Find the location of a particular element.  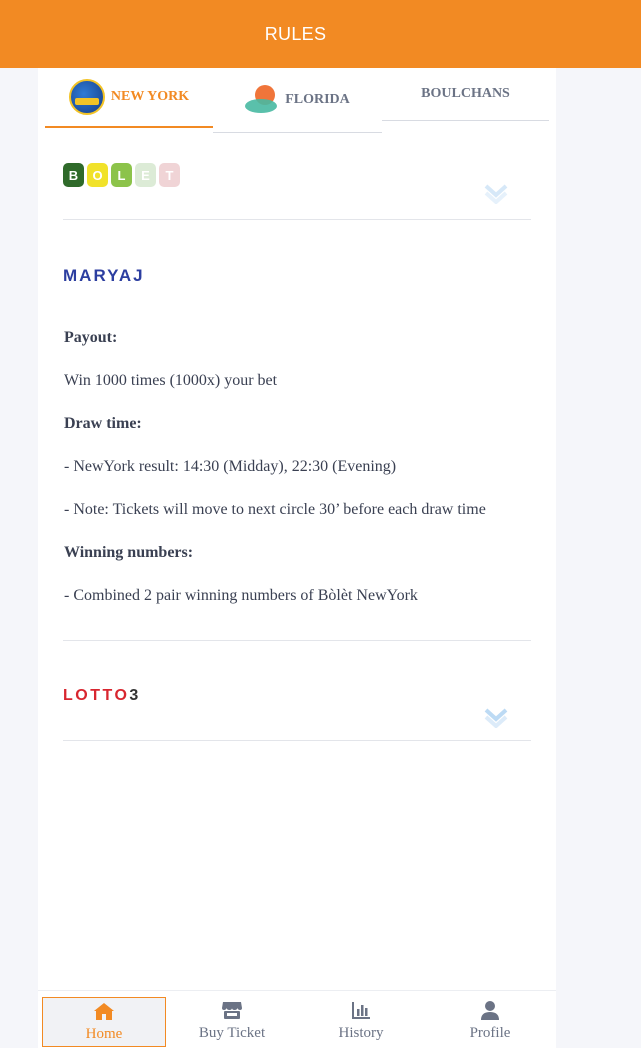

tab-boulchans-label: BOULCHANS is located at coordinates (465, 93).